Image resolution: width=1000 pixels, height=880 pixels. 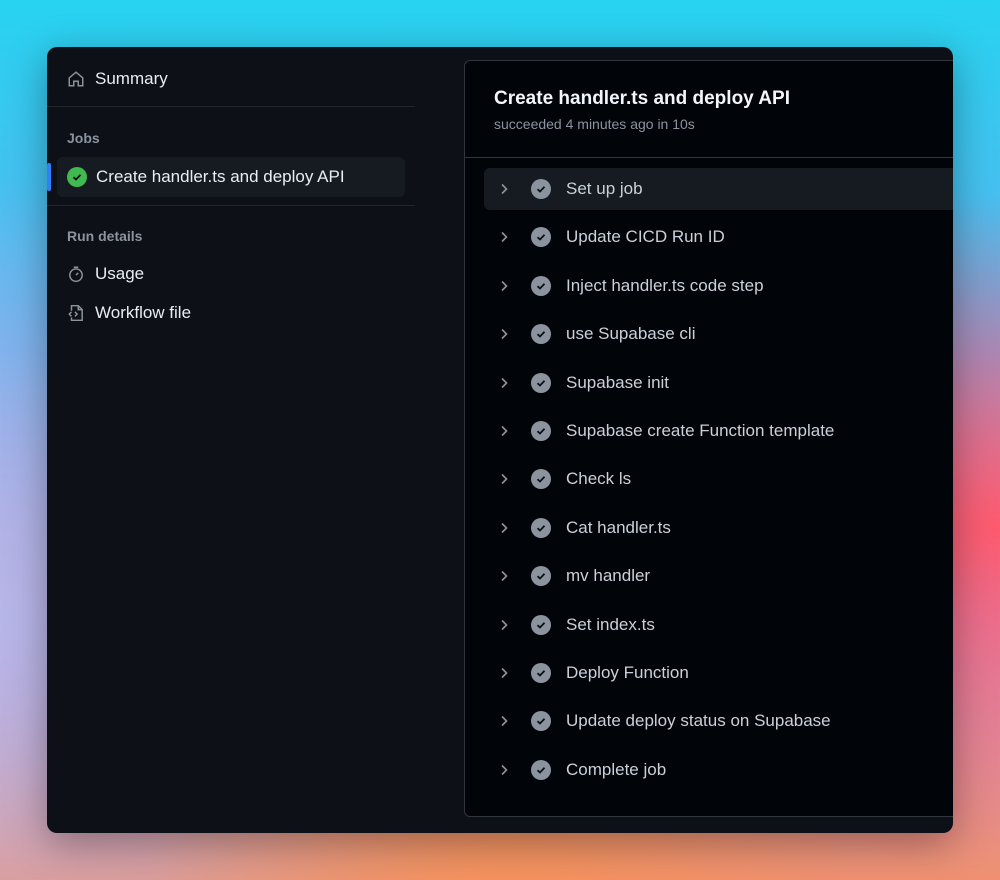 What do you see at coordinates (618, 382) in the screenshot?
I see `step-label: Supabase init` at bounding box center [618, 382].